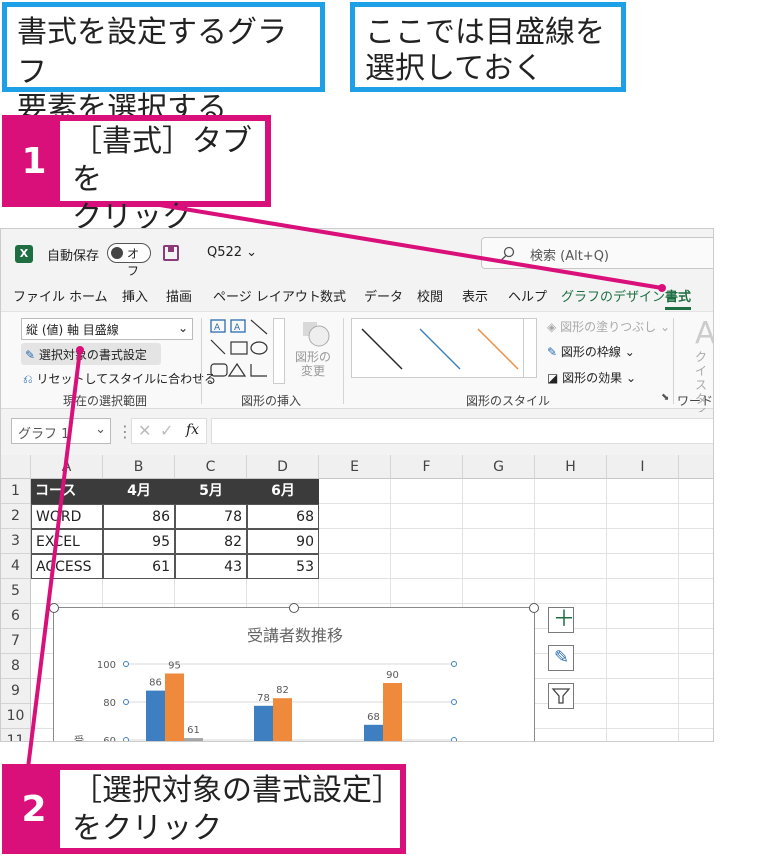  What do you see at coordinates (67, 467) in the screenshot?
I see `column-header: A` at bounding box center [67, 467].